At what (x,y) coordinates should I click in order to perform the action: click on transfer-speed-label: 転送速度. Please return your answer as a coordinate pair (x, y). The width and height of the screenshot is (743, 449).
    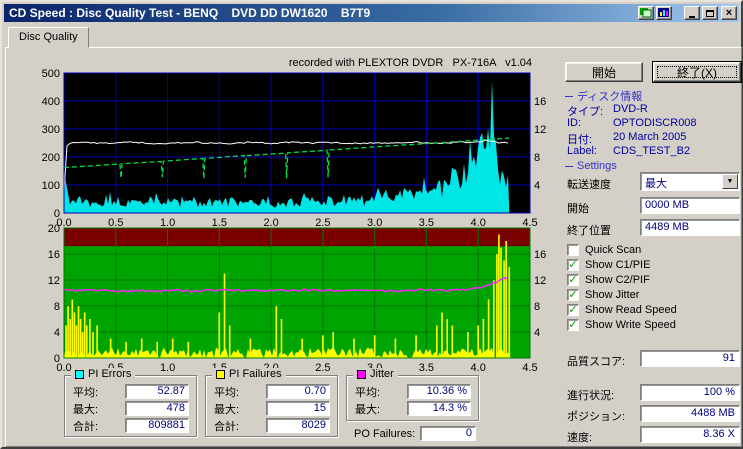
    Looking at the image, I should click on (589, 185).